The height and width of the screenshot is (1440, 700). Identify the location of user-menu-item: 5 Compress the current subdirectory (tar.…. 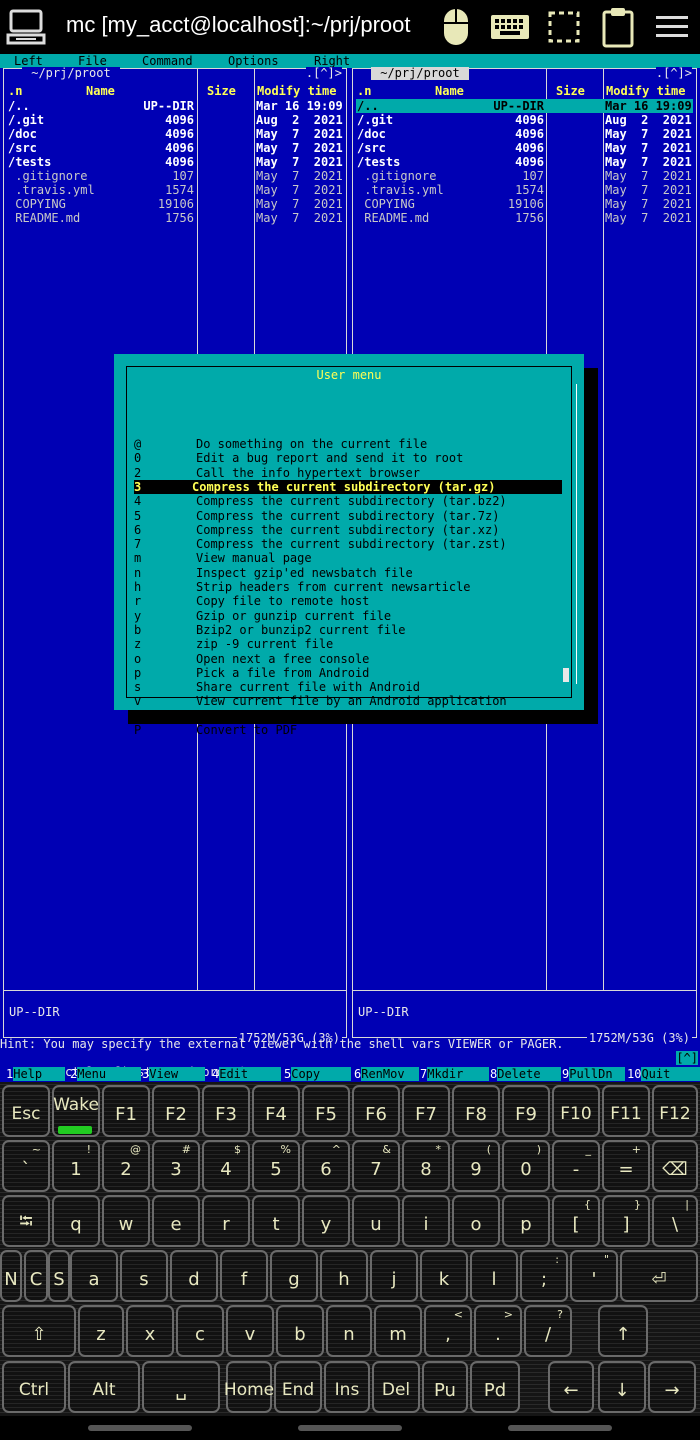
(348, 516).